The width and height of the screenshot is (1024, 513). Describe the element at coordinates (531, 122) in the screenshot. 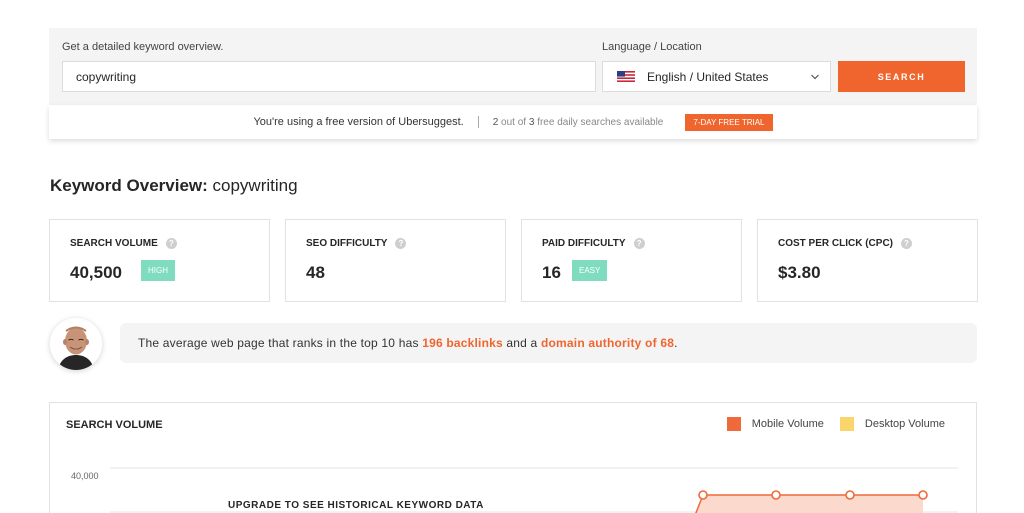

I see `searches-total: 3` at that location.